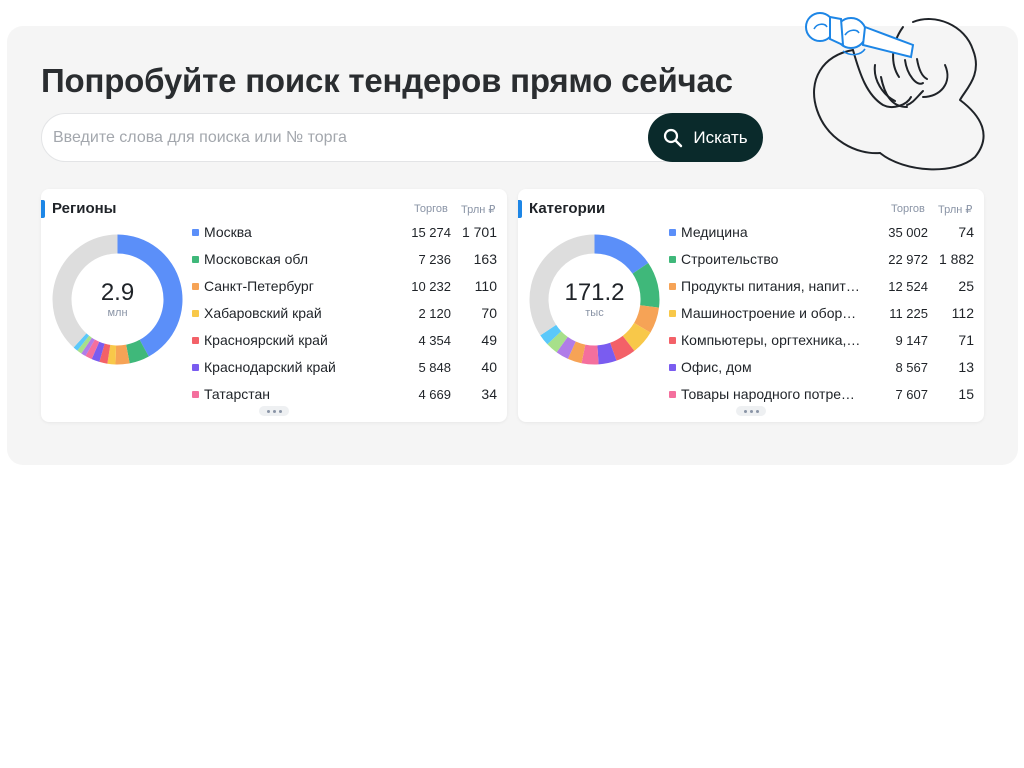 This screenshot has height=768, width=1024. Describe the element at coordinates (387, 80) in the screenshot. I see `page-title: Попробуйте поиск тендеров прямо сейчас` at that location.